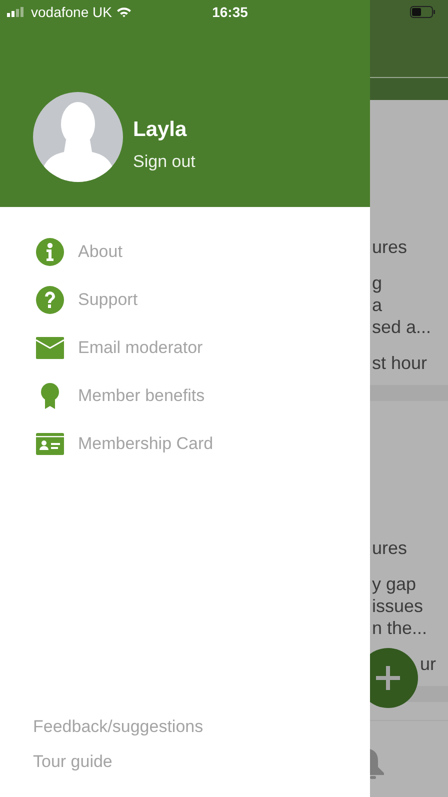  What do you see at coordinates (124, 12) in the screenshot?
I see `wifi-icon` at bounding box center [124, 12].